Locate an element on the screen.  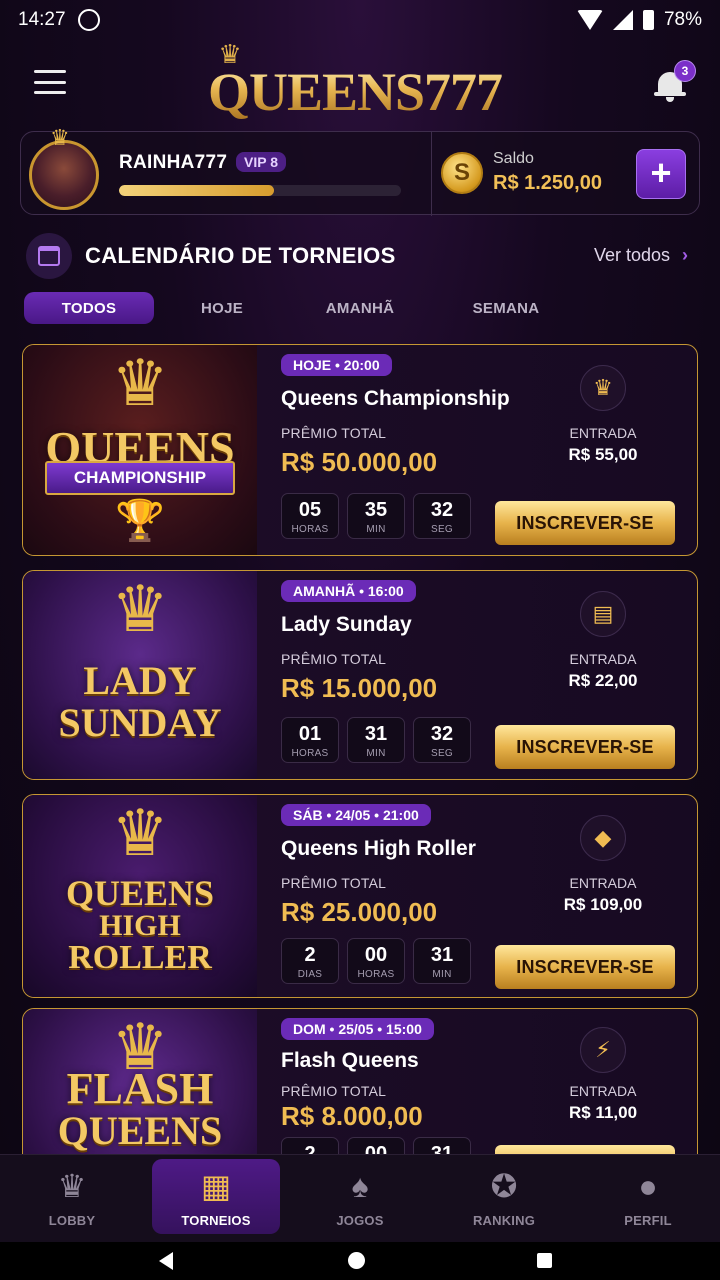
avatar: ♛ is located at coordinates (64, 167).